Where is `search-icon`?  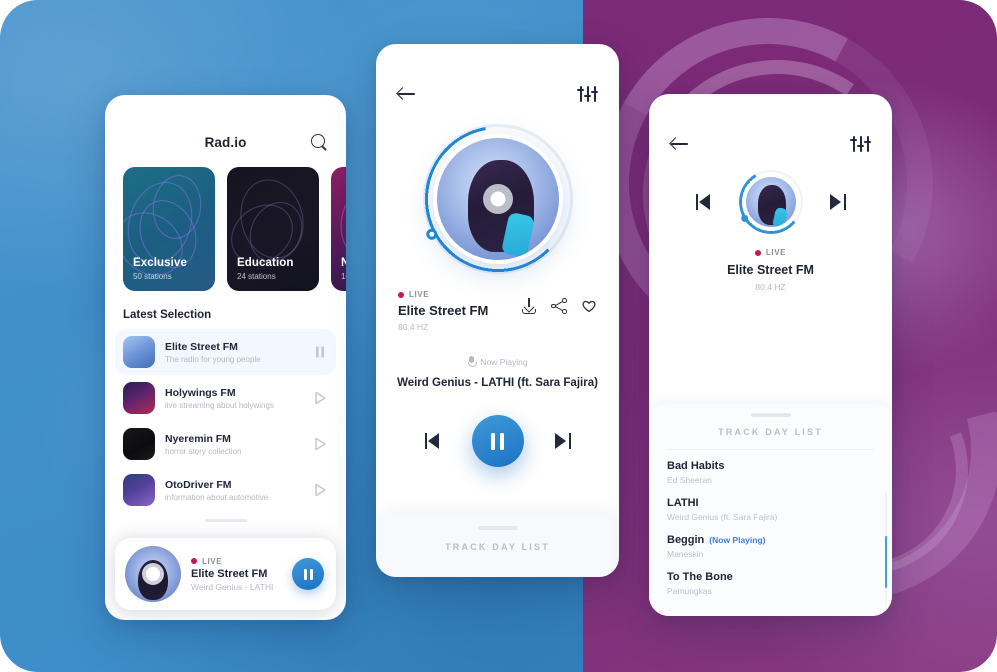 search-icon is located at coordinates (319, 142).